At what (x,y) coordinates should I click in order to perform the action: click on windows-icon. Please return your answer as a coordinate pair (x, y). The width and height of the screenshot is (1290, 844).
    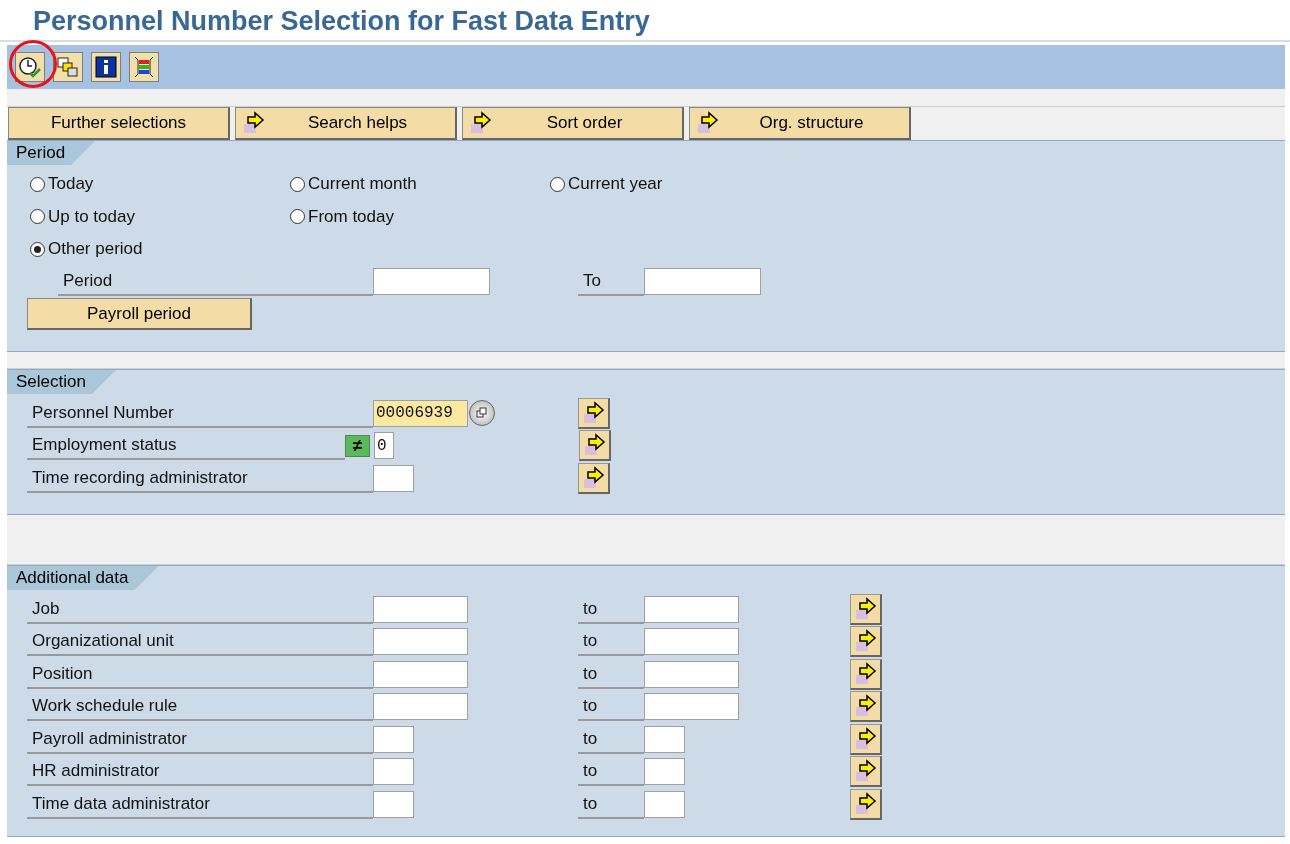
    Looking at the image, I should click on (482, 413).